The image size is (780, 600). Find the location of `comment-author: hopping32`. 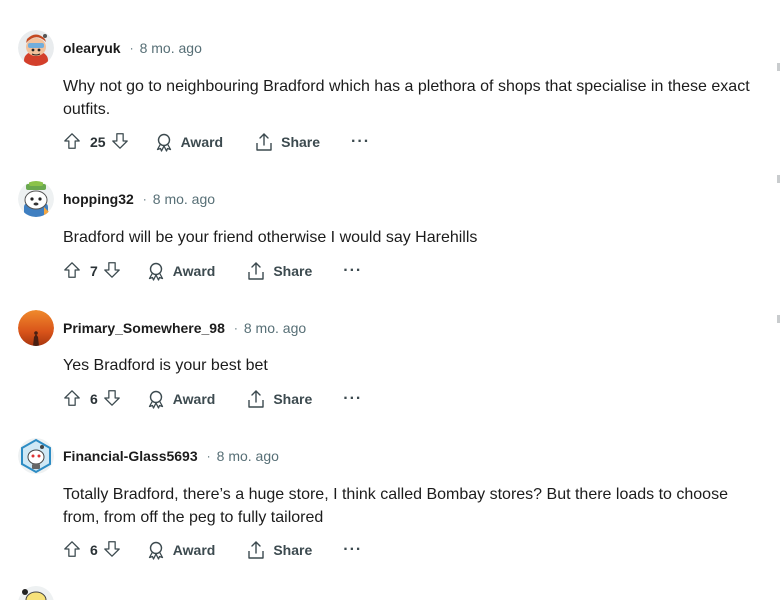

comment-author: hopping32 is located at coordinates (98, 199).